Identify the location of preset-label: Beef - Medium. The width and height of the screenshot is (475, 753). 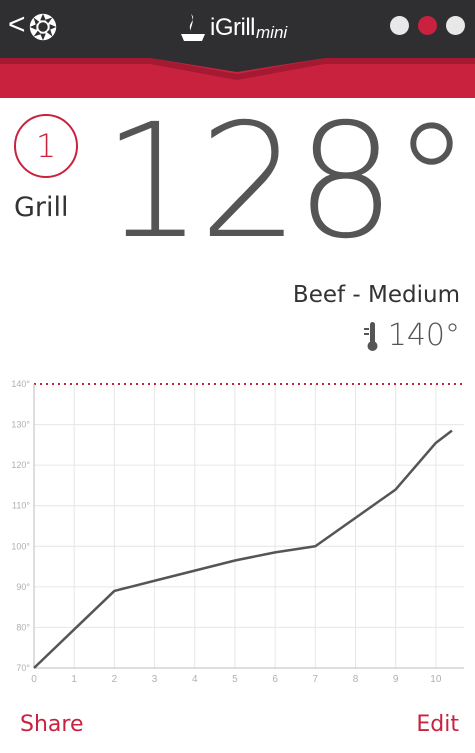
(376, 295).